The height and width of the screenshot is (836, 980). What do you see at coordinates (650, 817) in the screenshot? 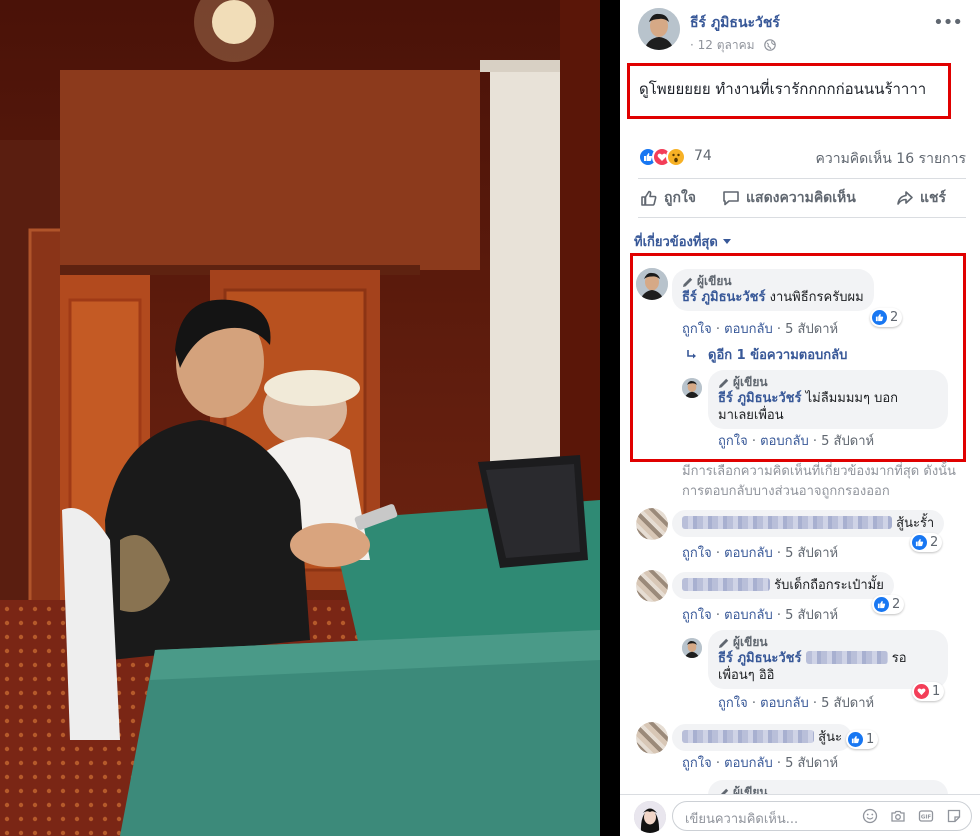
I see `viewer-avatar` at bounding box center [650, 817].